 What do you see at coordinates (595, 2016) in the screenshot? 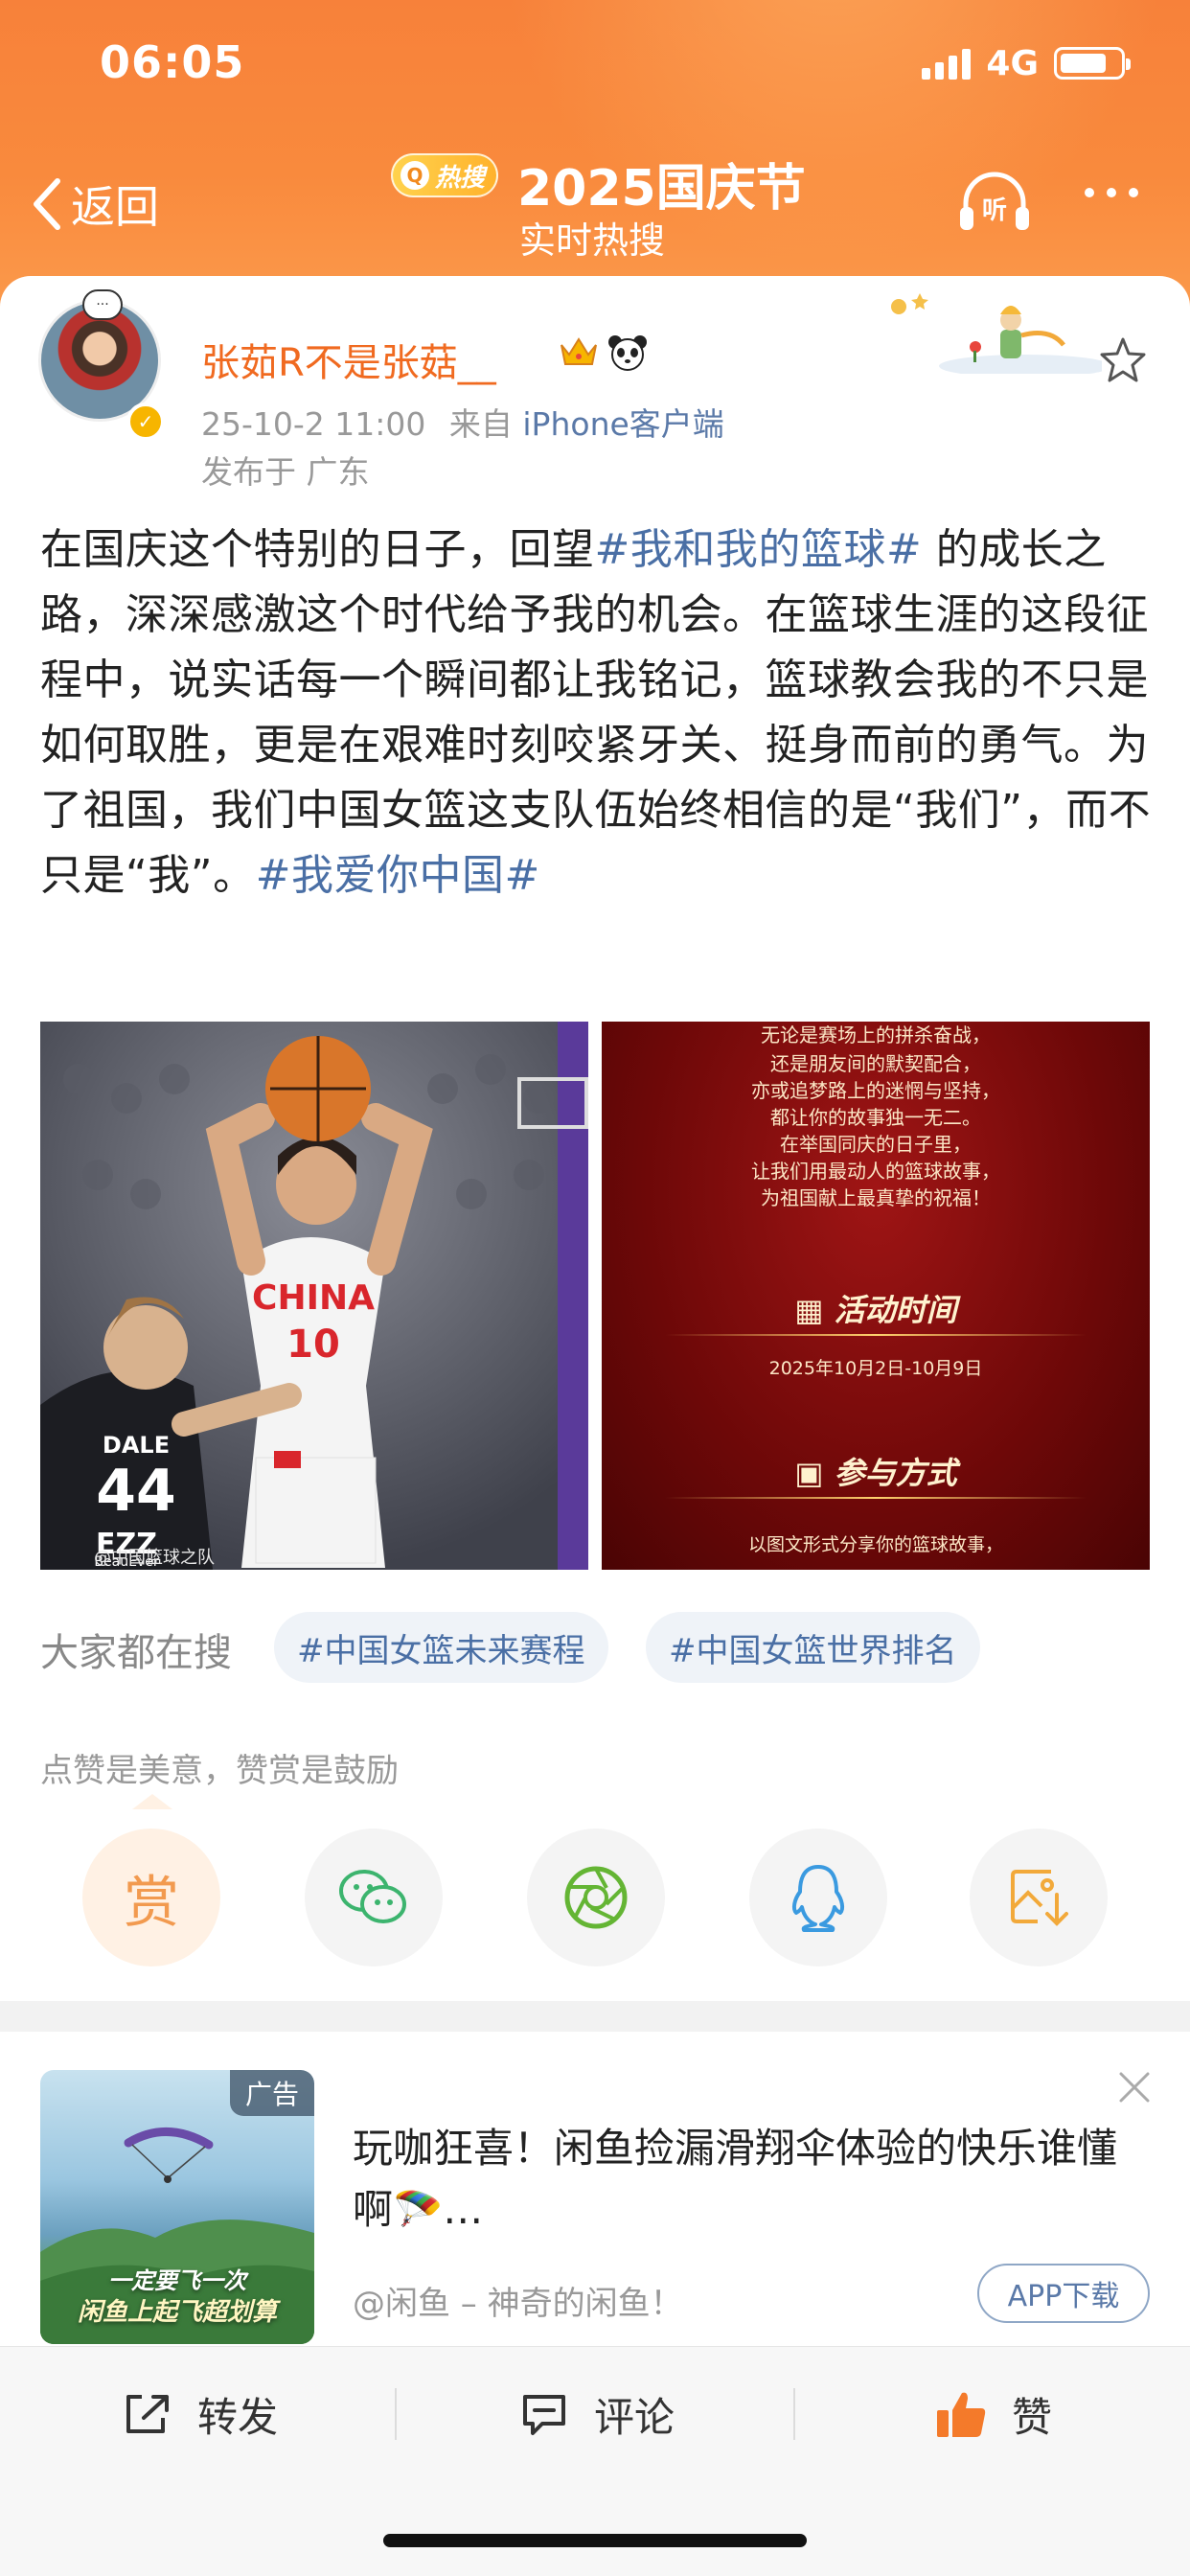
I see `section-divider` at bounding box center [595, 2016].